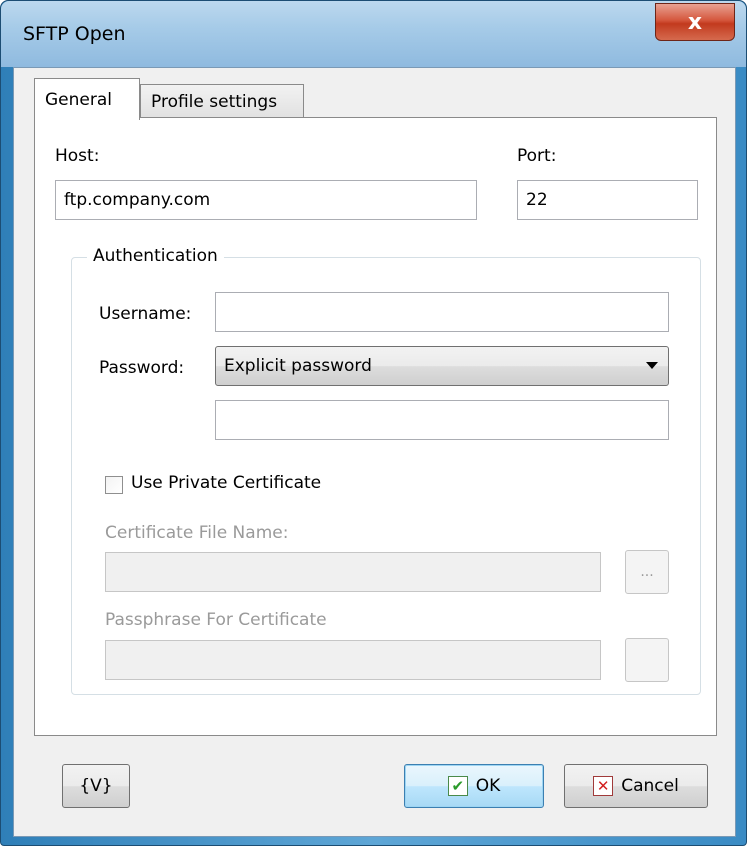 This screenshot has height=846, width=747. I want to click on tab-general: General, so click(87, 99).